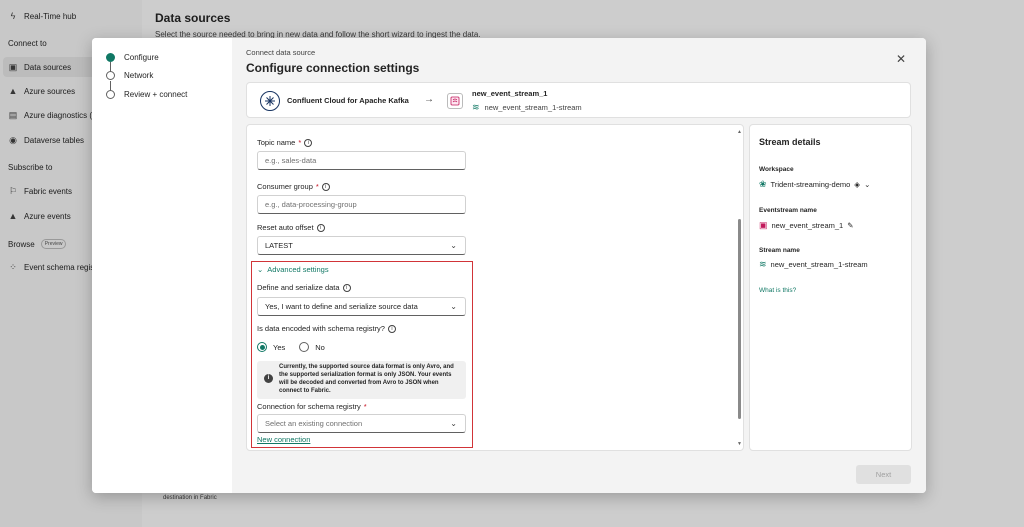 The width and height of the screenshot is (1024, 527). What do you see at coordinates (901, 59) in the screenshot?
I see `close-icon: ✕` at bounding box center [901, 59].